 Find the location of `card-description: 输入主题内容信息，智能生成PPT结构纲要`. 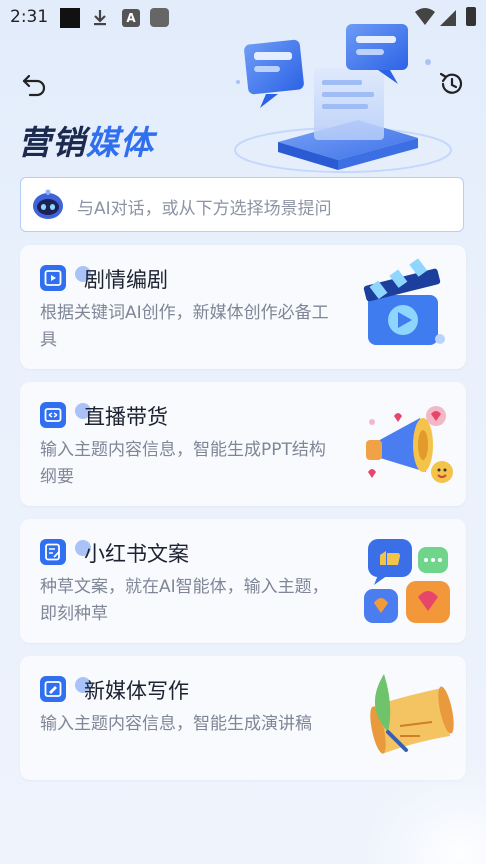

card-description: 输入主题内容信息，智能生成PPT结构纲要 is located at coordinates (183, 463).